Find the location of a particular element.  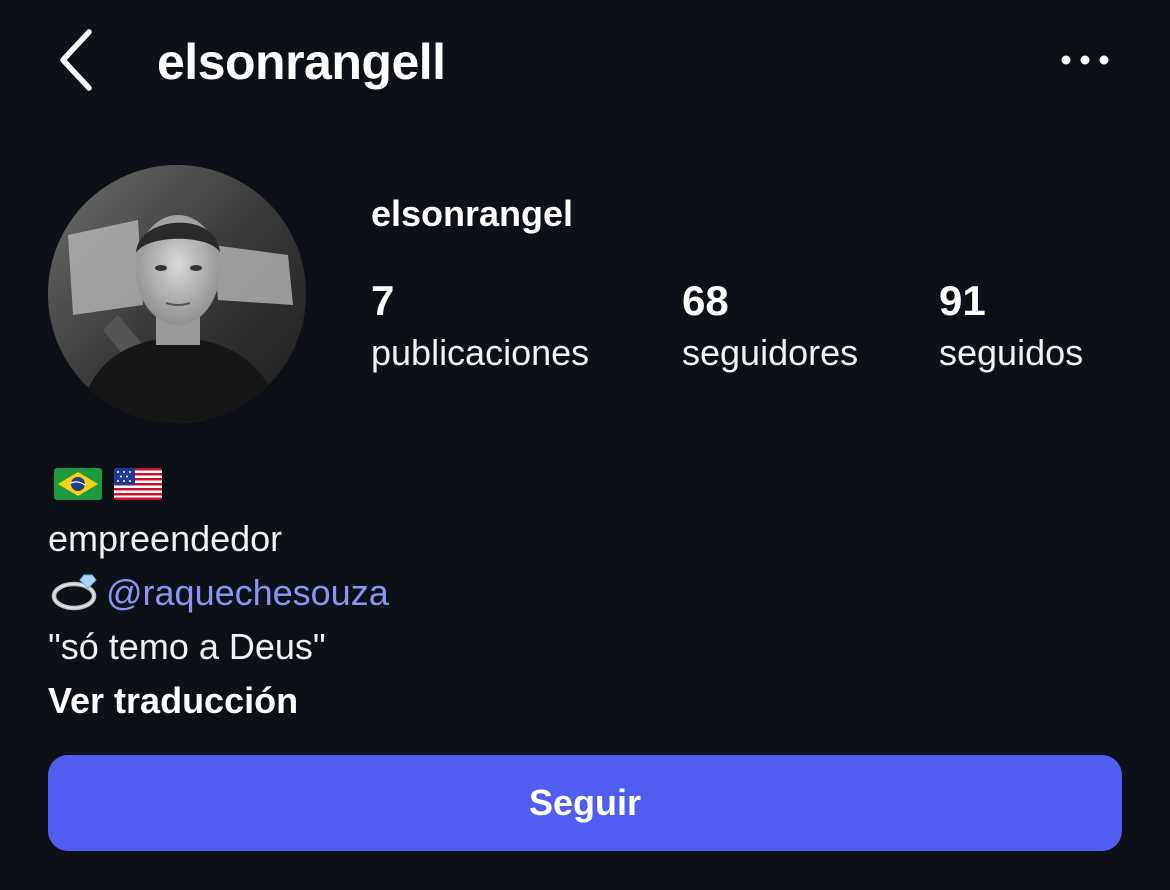

back-button is located at coordinates (85, 59).